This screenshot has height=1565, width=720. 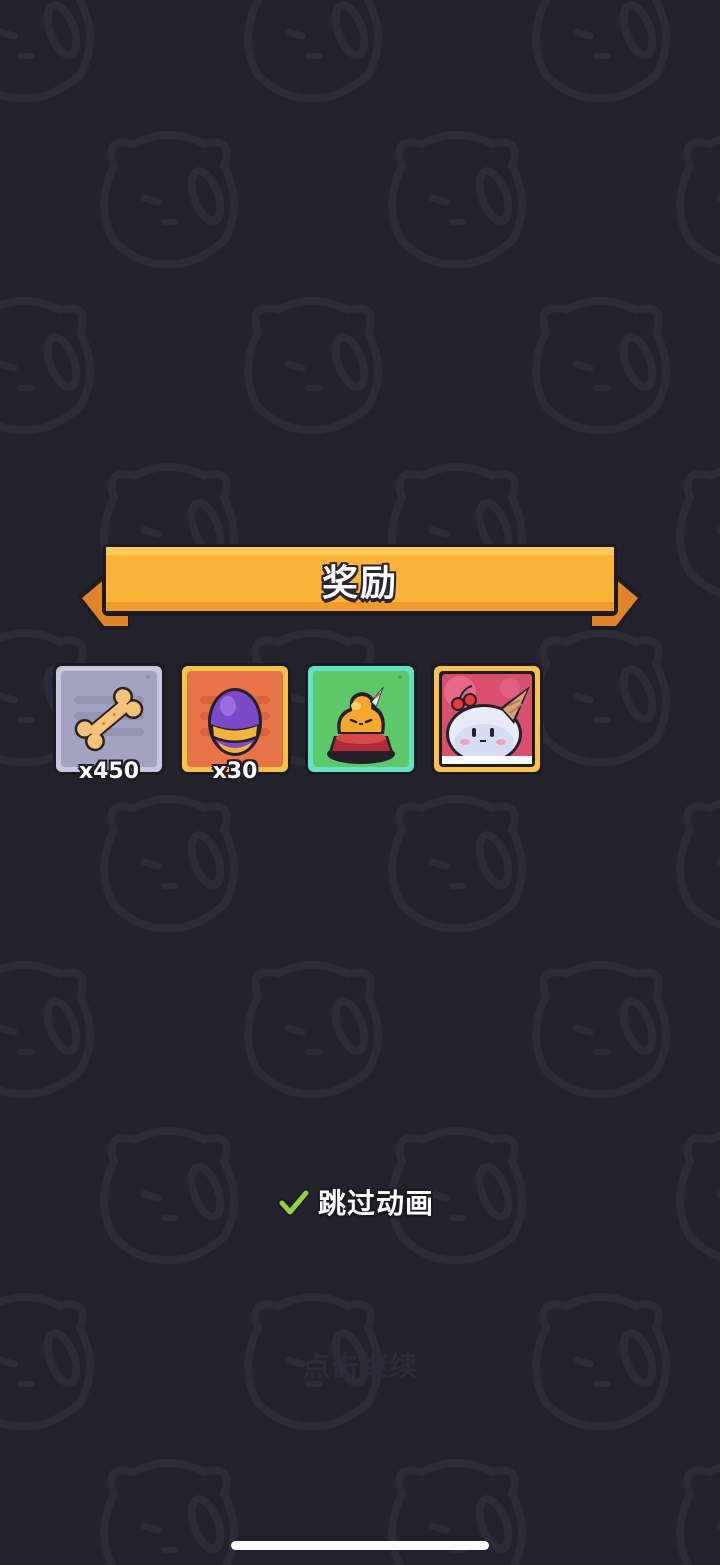 I want to click on checkmark-icon, so click(x=294, y=1202).